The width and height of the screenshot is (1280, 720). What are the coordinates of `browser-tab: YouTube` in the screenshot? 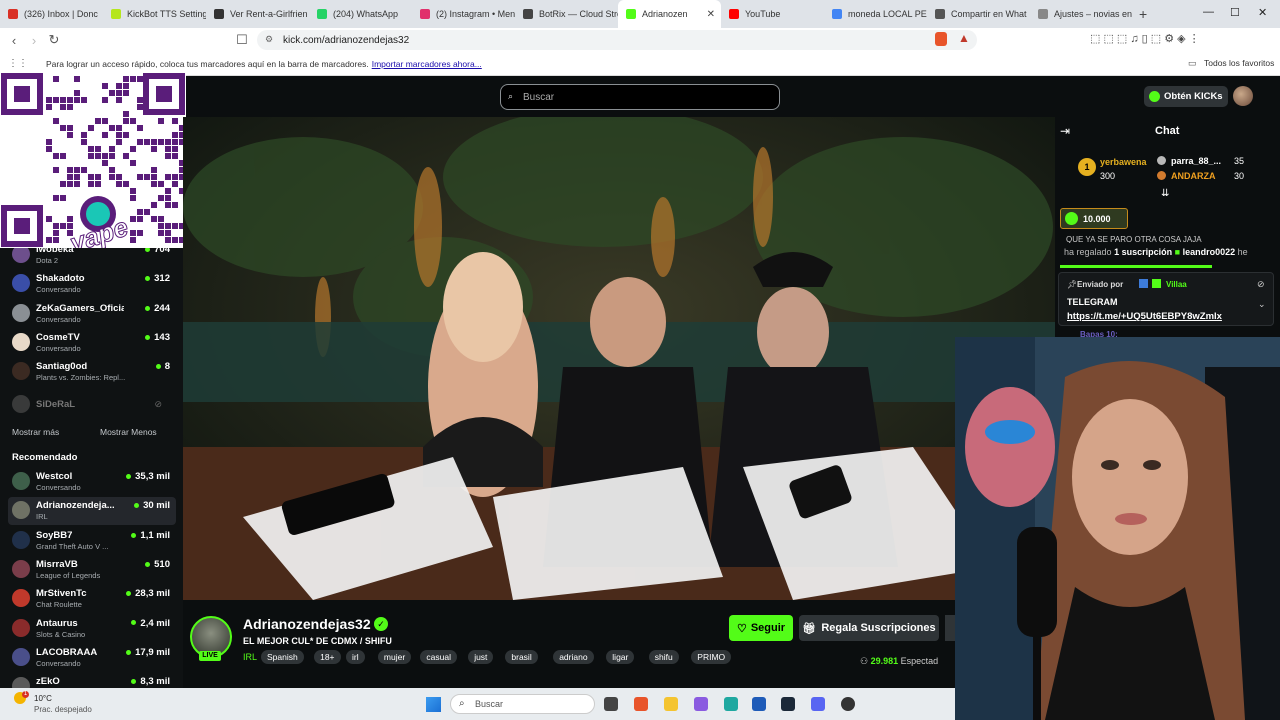 It's located at (772, 14).